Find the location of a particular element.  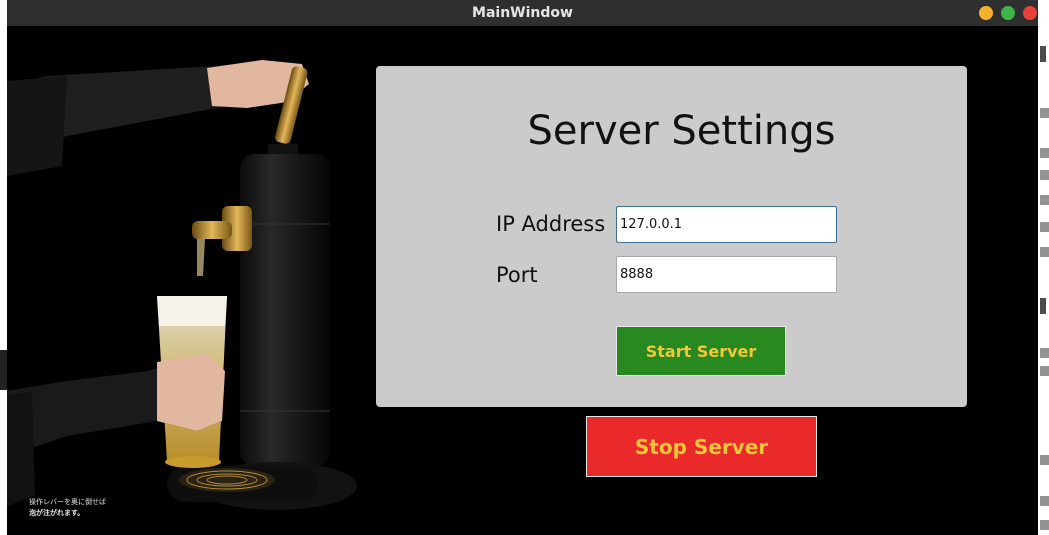

background-window-edge is located at coordinates (3, 370).